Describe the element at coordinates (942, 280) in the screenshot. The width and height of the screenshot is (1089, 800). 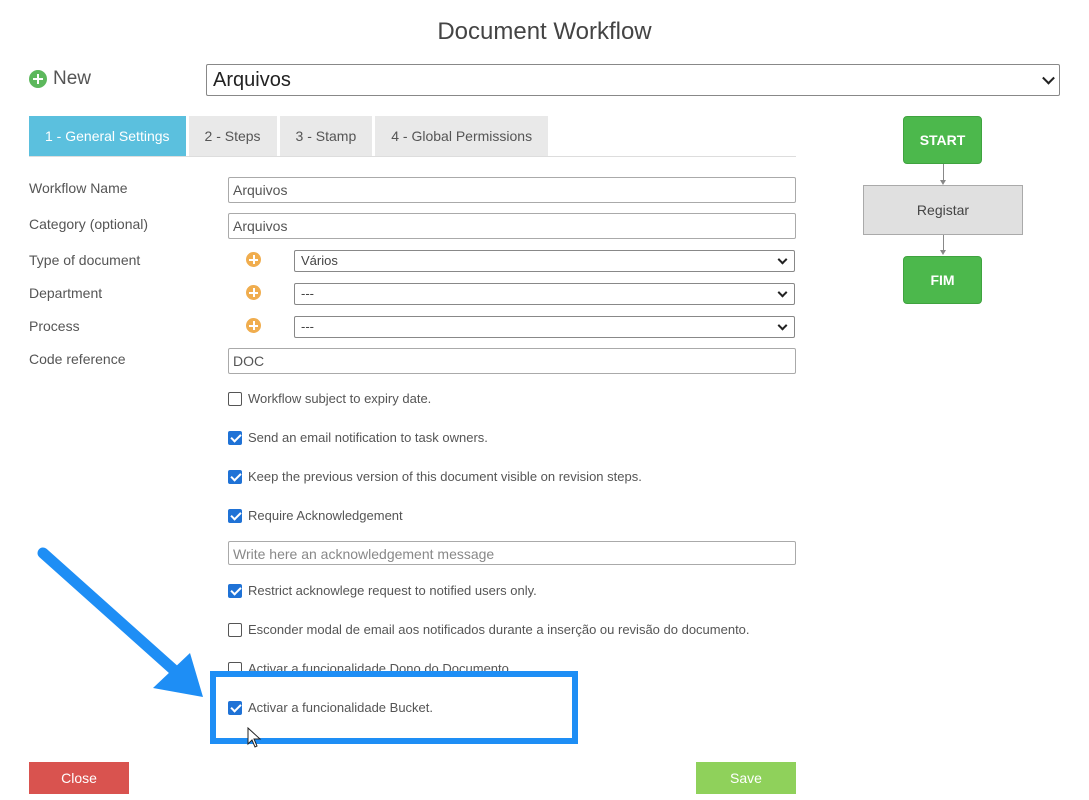
I see `diagram-end-node: FIM` at that location.